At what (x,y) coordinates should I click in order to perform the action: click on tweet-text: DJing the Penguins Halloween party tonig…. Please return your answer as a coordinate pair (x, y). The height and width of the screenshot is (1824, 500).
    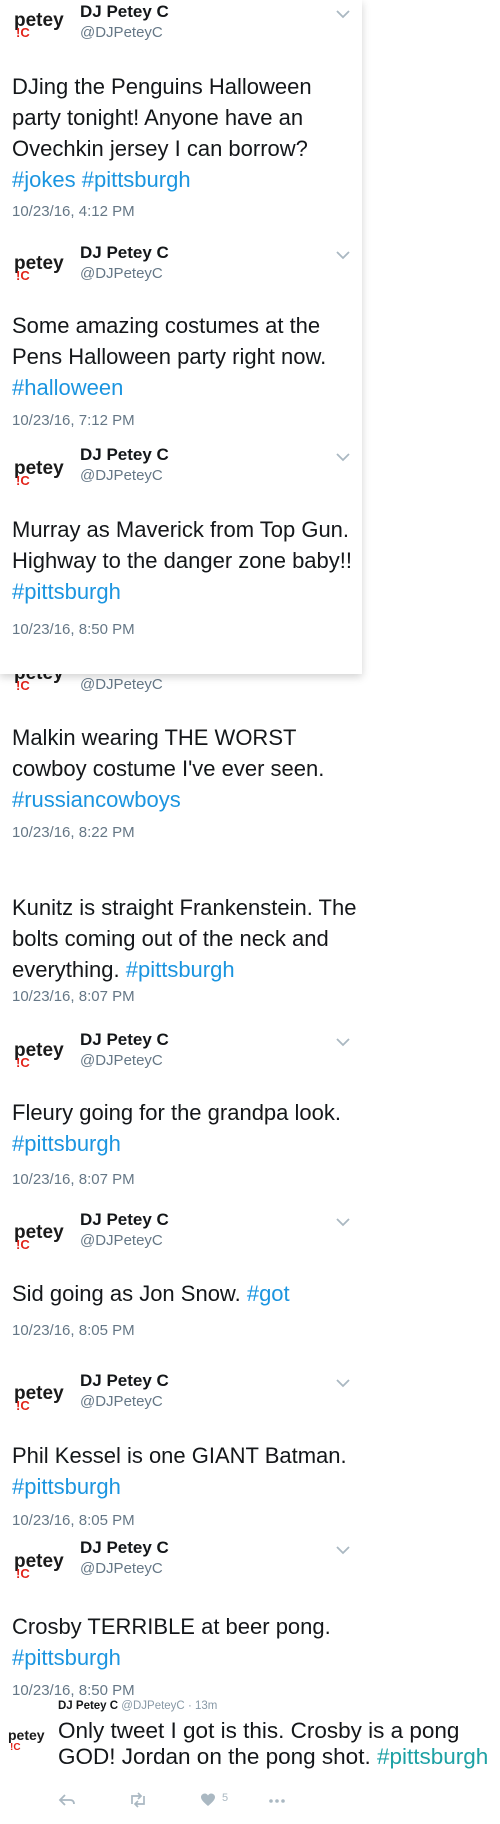
    Looking at the image, I should click on (186, 133).